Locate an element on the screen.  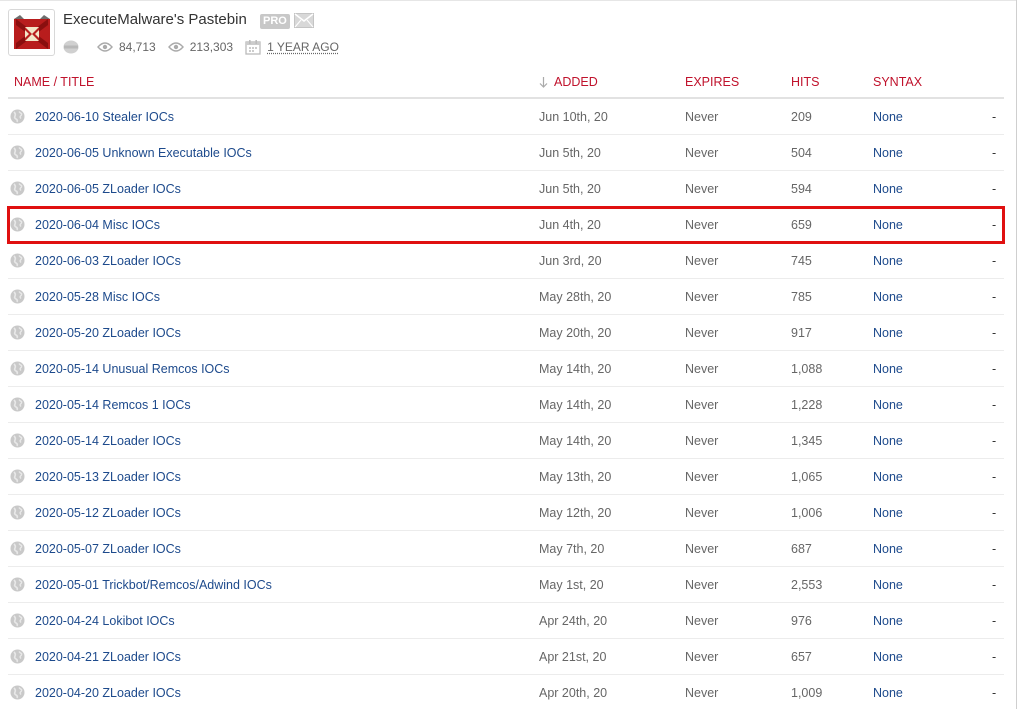
paste-hits: 917 is located at coordinates (801, 333).